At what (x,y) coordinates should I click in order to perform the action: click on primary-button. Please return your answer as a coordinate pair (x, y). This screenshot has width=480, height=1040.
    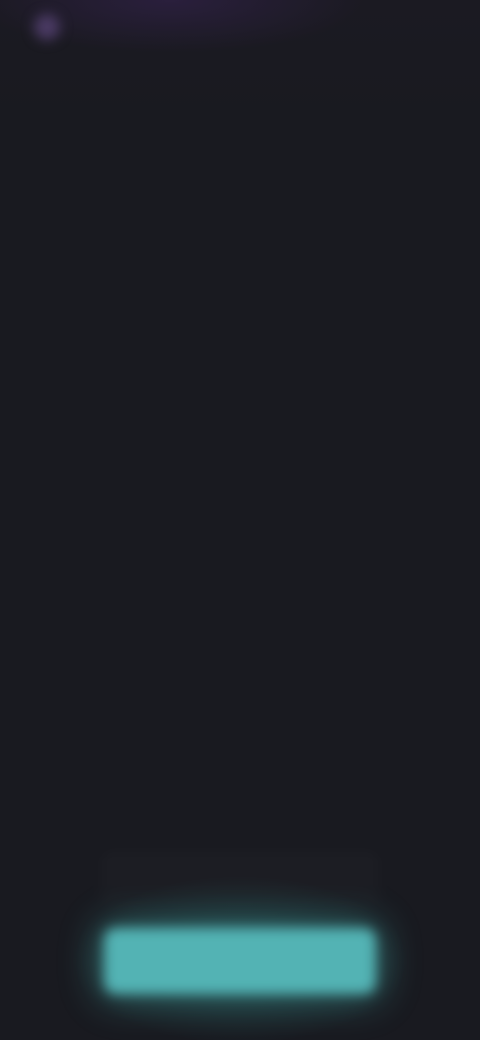
    Looking at the image, I should click on (240, 961).